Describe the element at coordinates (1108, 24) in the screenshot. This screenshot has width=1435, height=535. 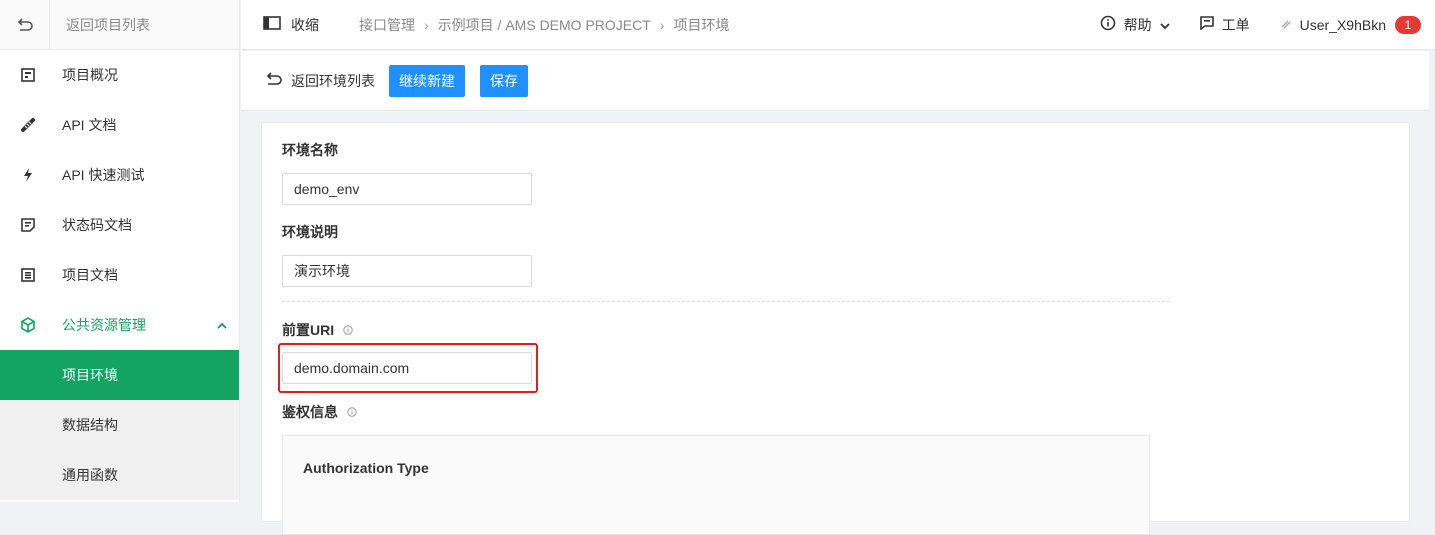
I see `info-circle-icon` at that location.